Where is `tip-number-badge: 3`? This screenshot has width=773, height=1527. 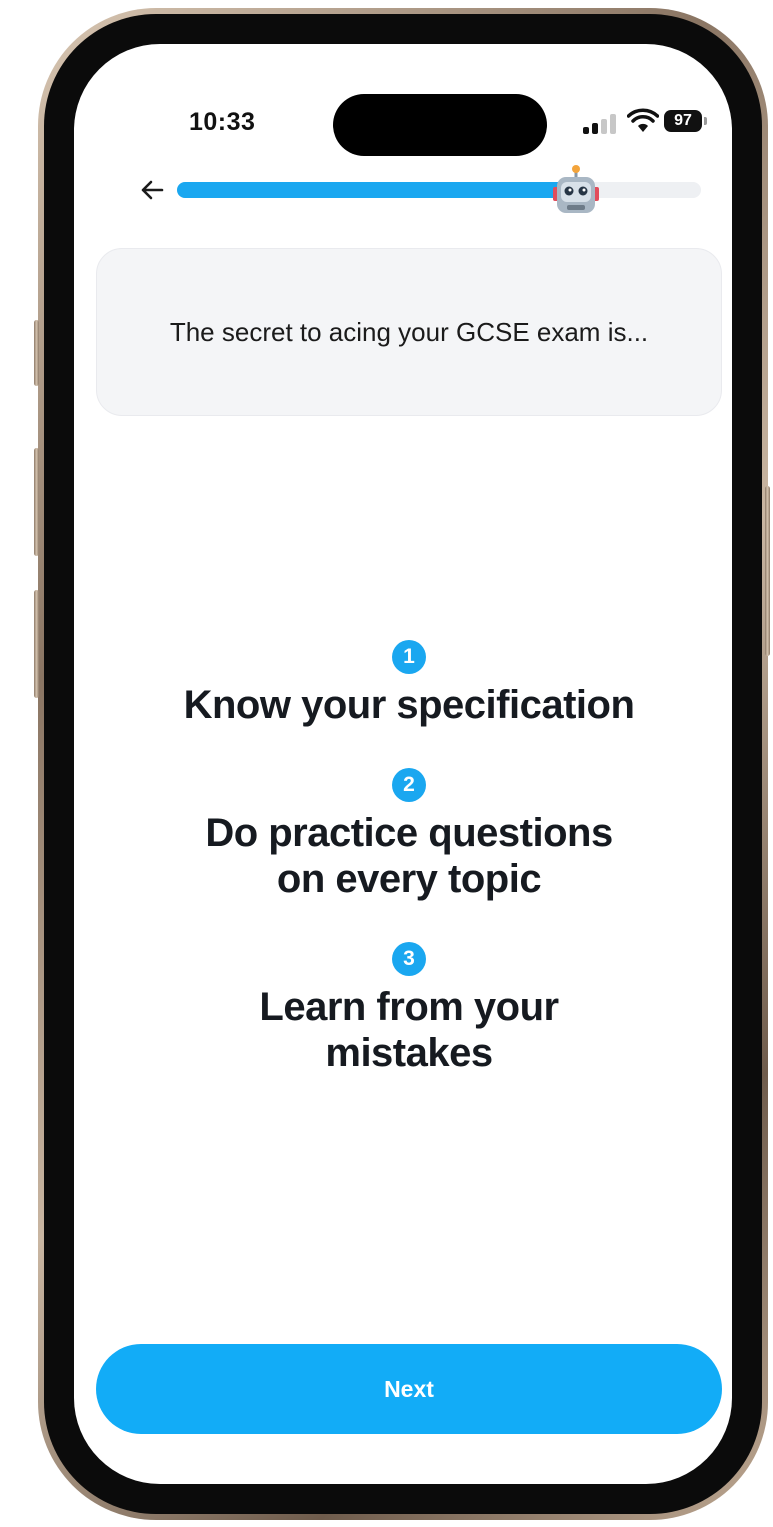
tip-number-badge: 3 is located at coordinates (409, 959).